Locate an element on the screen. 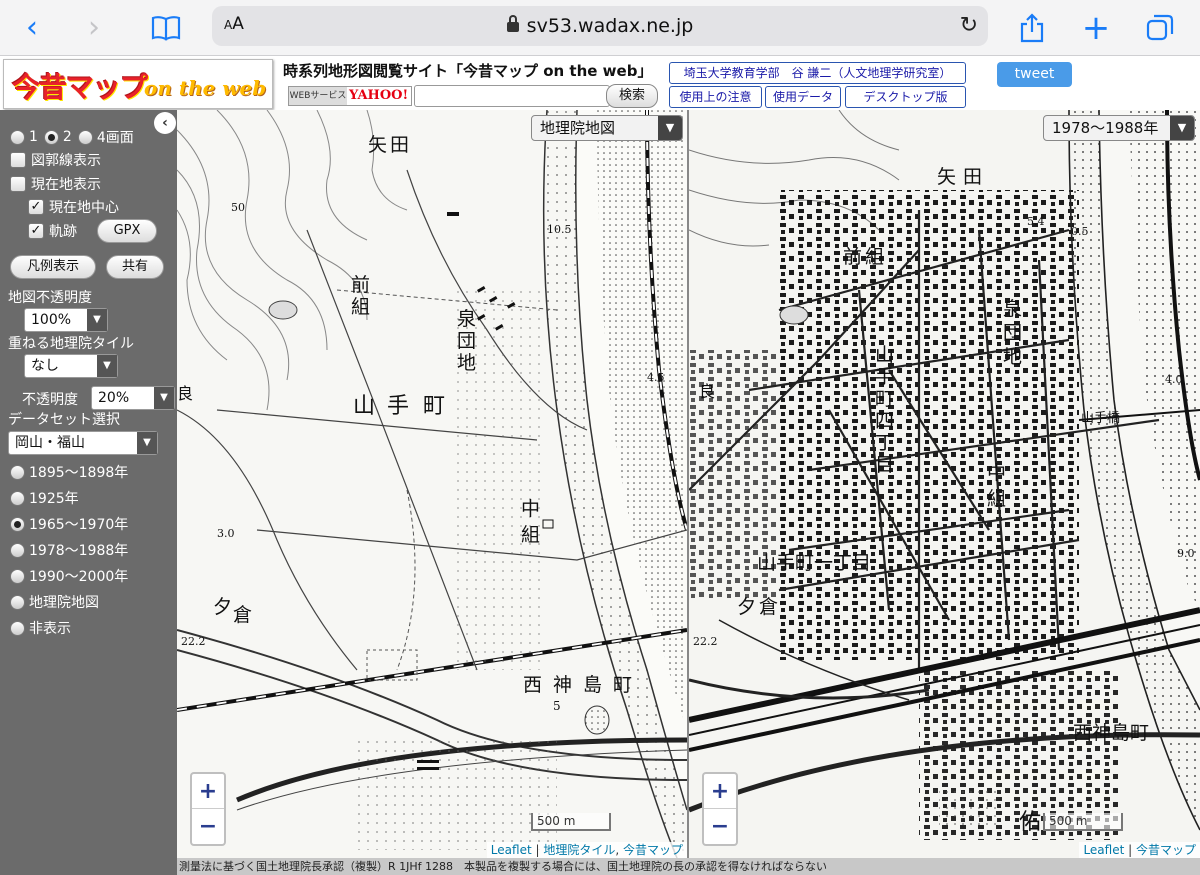 The image size is (1200, 875). overlay-opacity-select: 20% ▼ is located at coordinates (133, 398).